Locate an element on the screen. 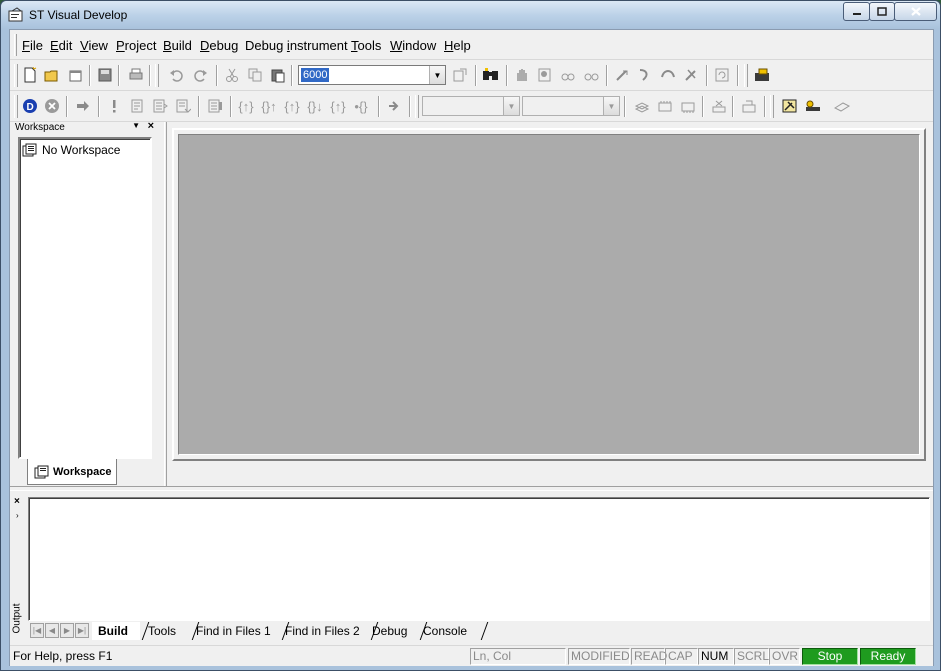  maximize-button is located at coordinates (882, 11).